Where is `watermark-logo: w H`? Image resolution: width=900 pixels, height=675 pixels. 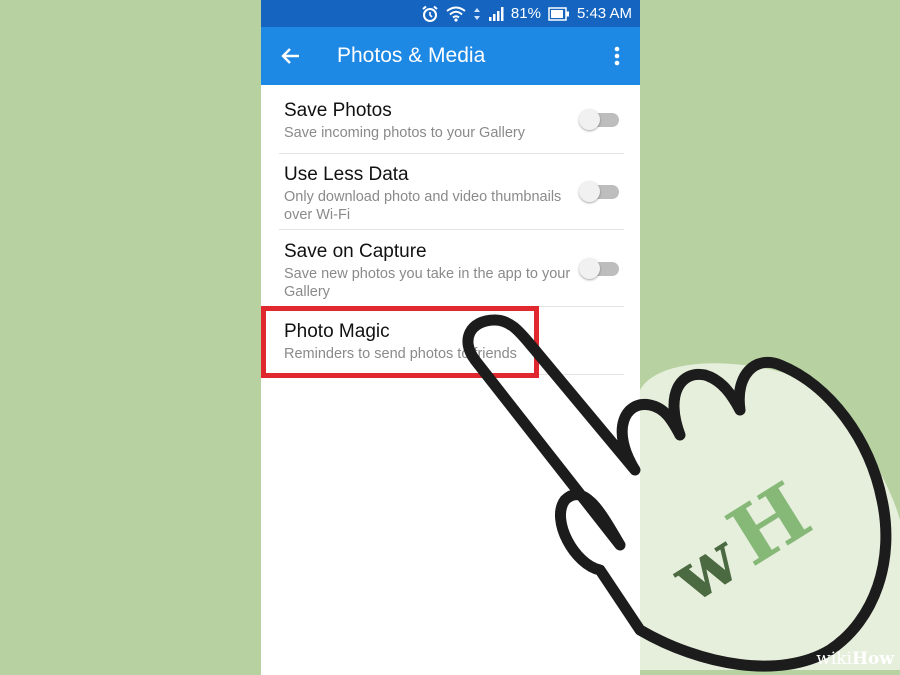
watermark-logo: w H is located at coordinates (741, 542).